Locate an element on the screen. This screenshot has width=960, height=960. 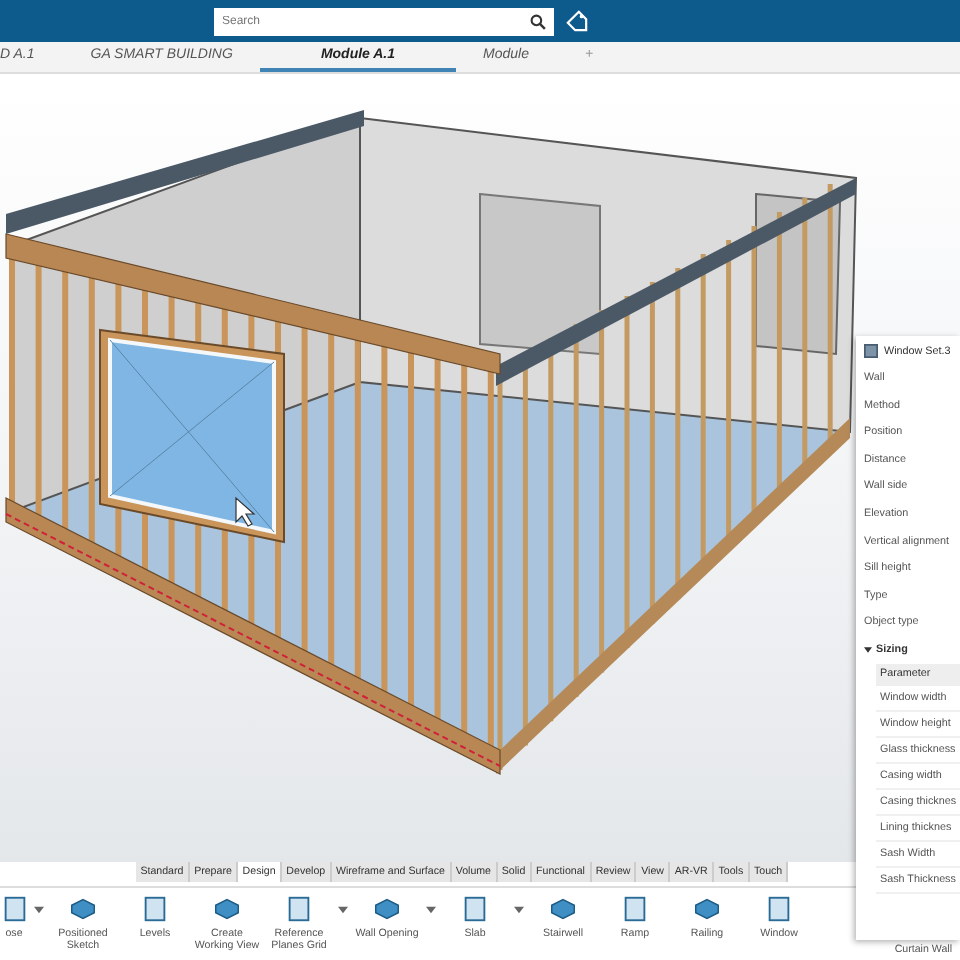
triangle-icon is located at coordinates (868, 650).